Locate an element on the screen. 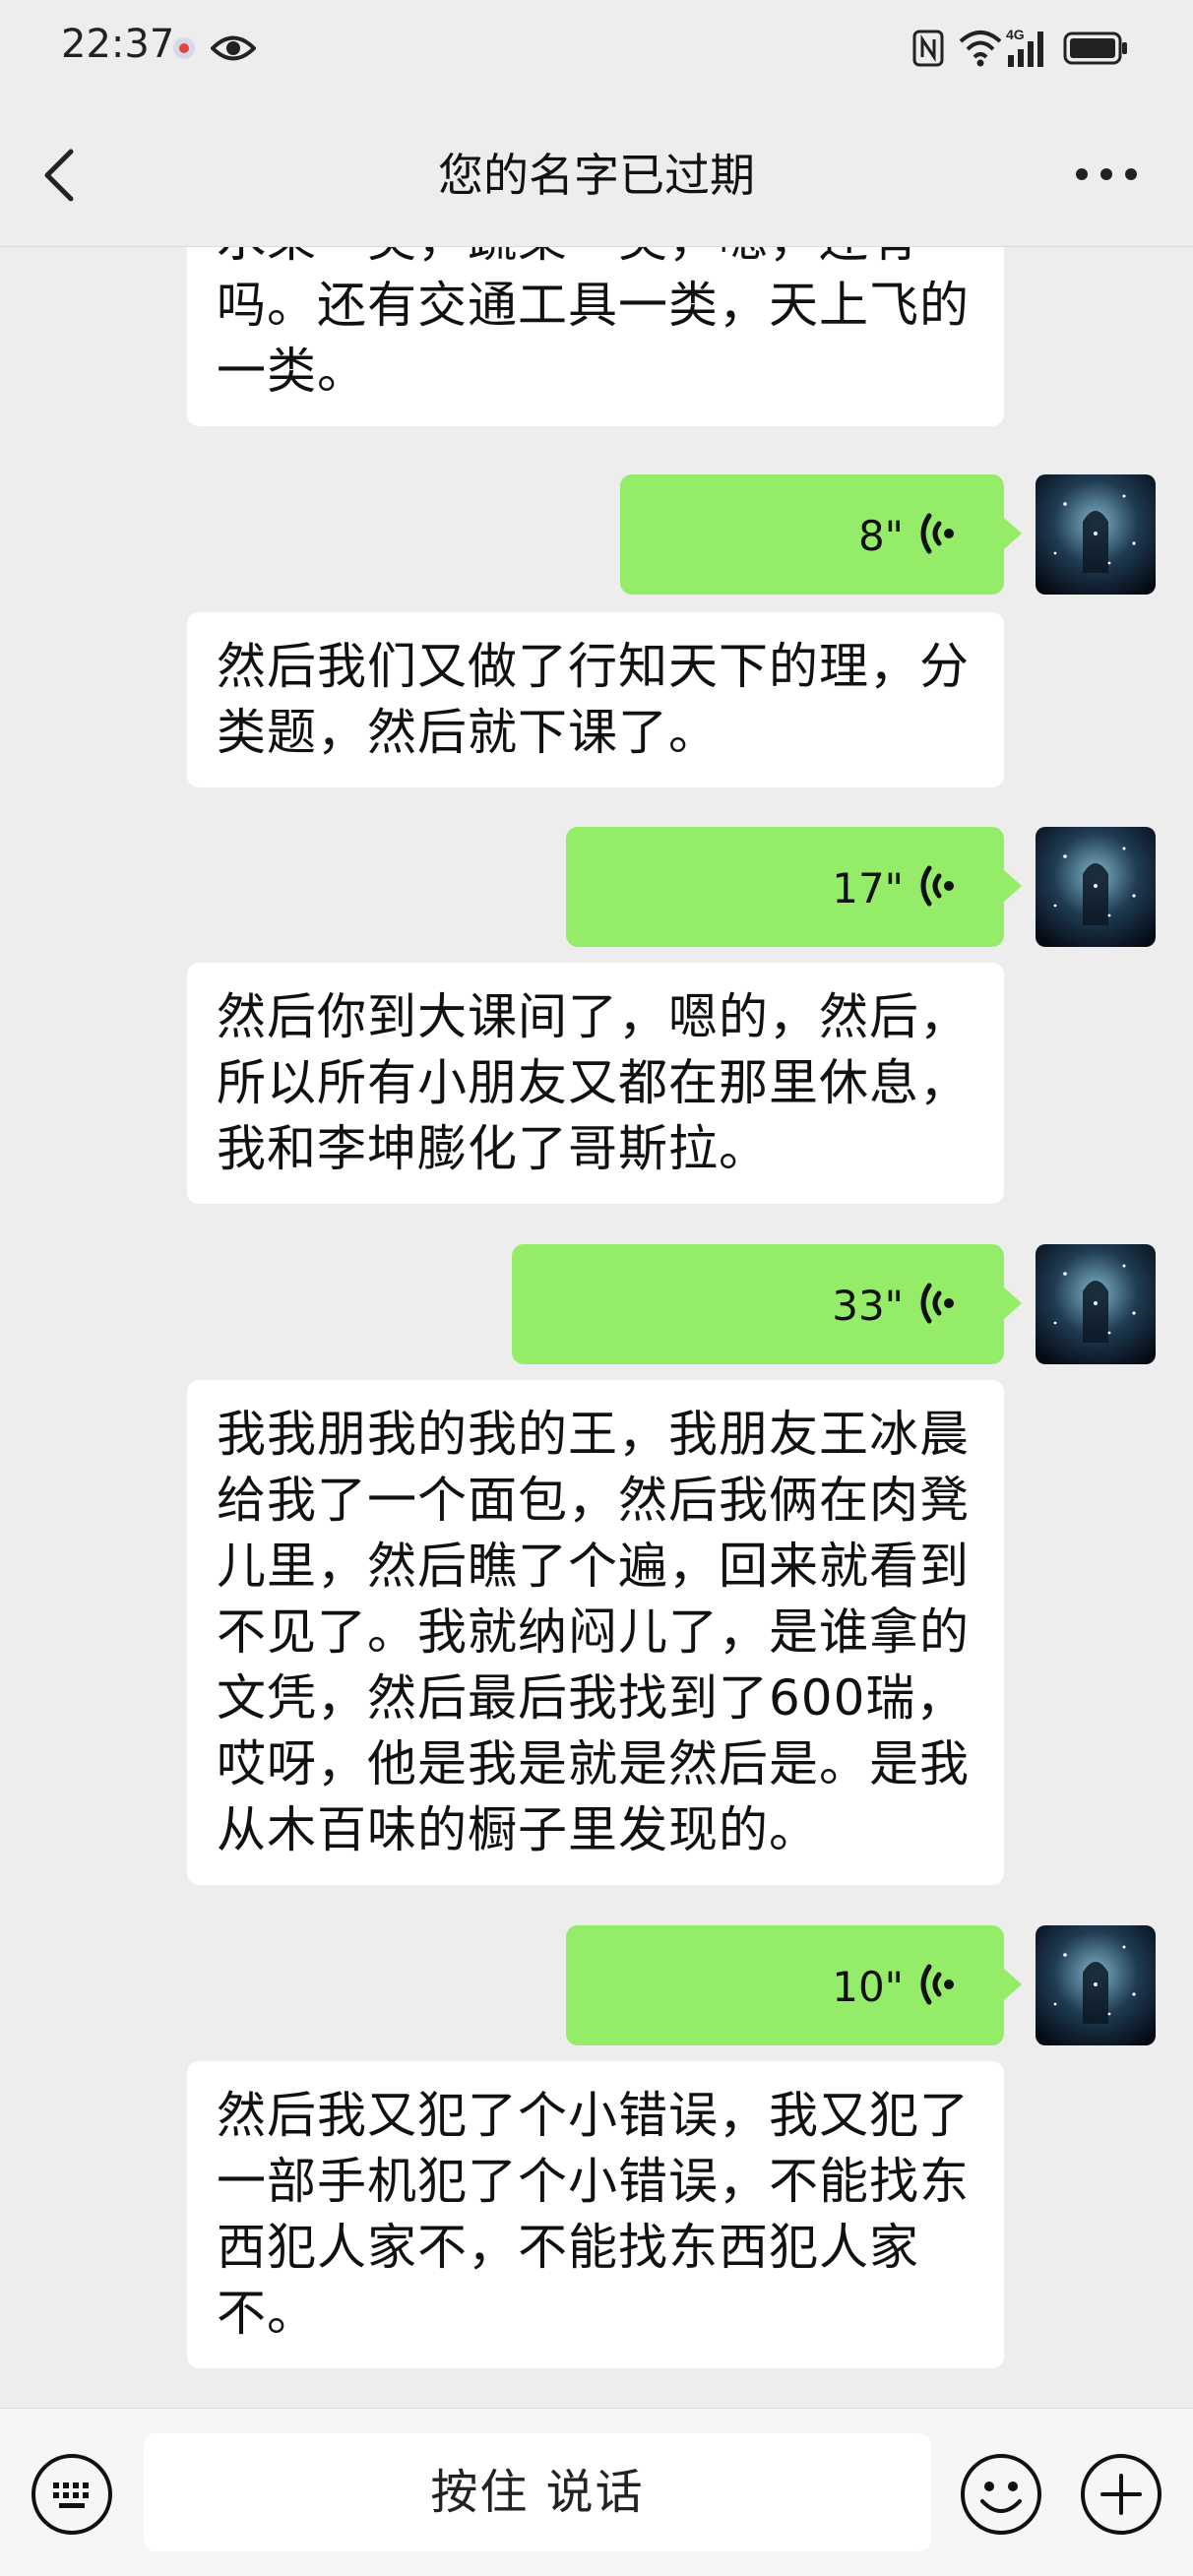  incoming-message: 水果一类，蔬菜一类，嗯，还有吗。还有交通工具一类，天上飞的一类。 is located at coordinates (595, 336).